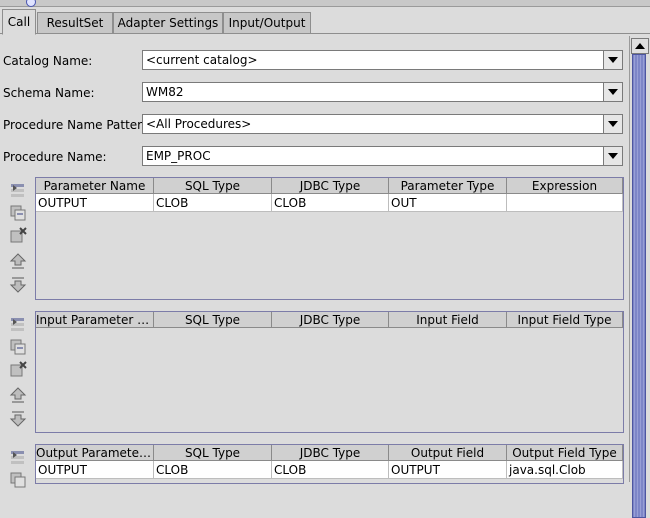 The height and width of the screenshot is (518, 650). Describe the element at coordinates (168, 22) in the screenshot. I see `tab-adapter-settings: Adapter Settings` at that location.